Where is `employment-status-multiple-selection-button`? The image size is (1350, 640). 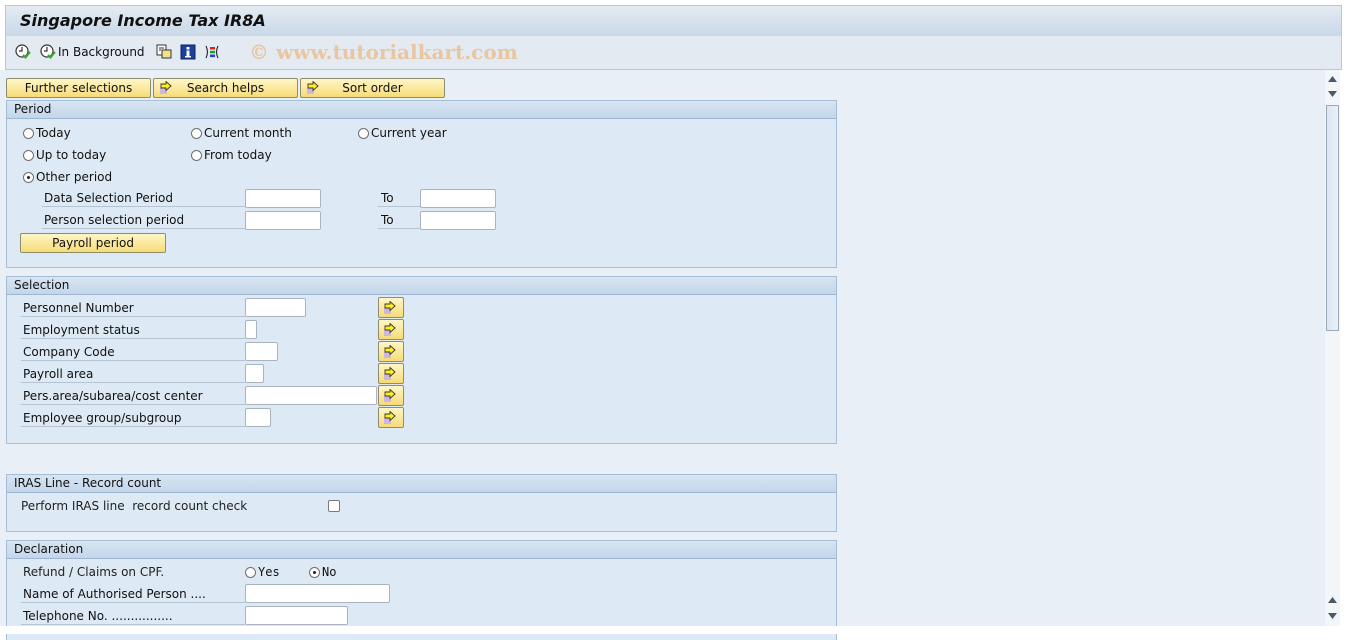 employment-status-multiple-selection-button is located at coordinates (391, 329).